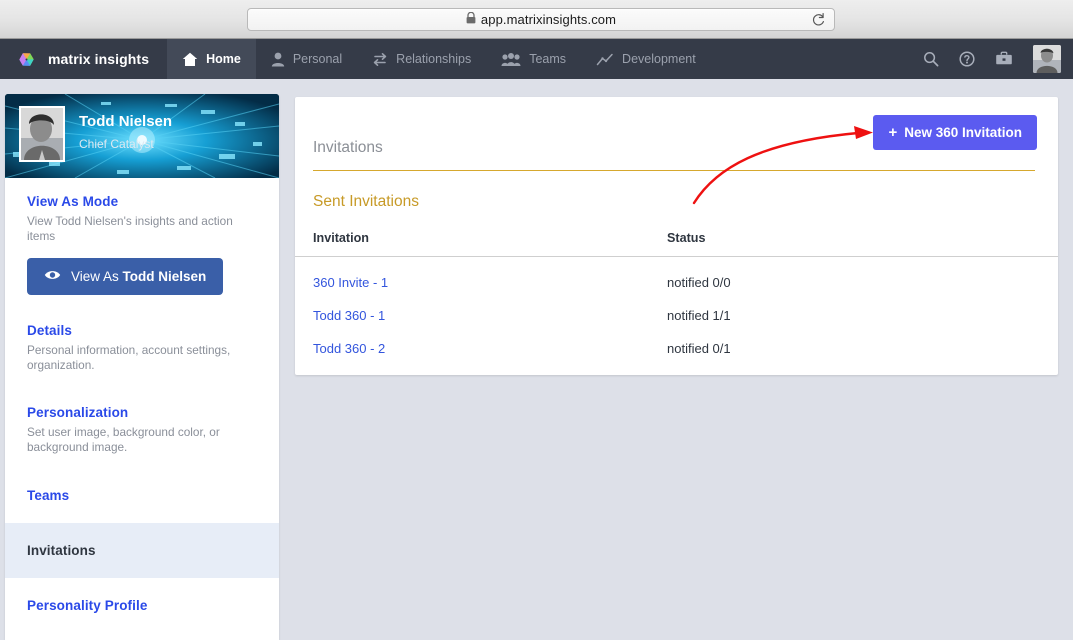 Image resolution: width=1073 pixels, height=640 pixels. What do you see at coordinates (142, 201) in the screenshot?
I see `view-as-mode-heading: View As Mode` at bounding box center [142, 201].